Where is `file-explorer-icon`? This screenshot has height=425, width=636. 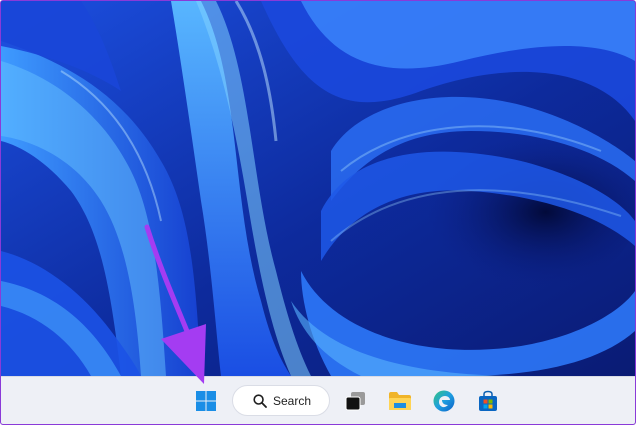
file-explorer-icon is located at coordinates (400, 401).